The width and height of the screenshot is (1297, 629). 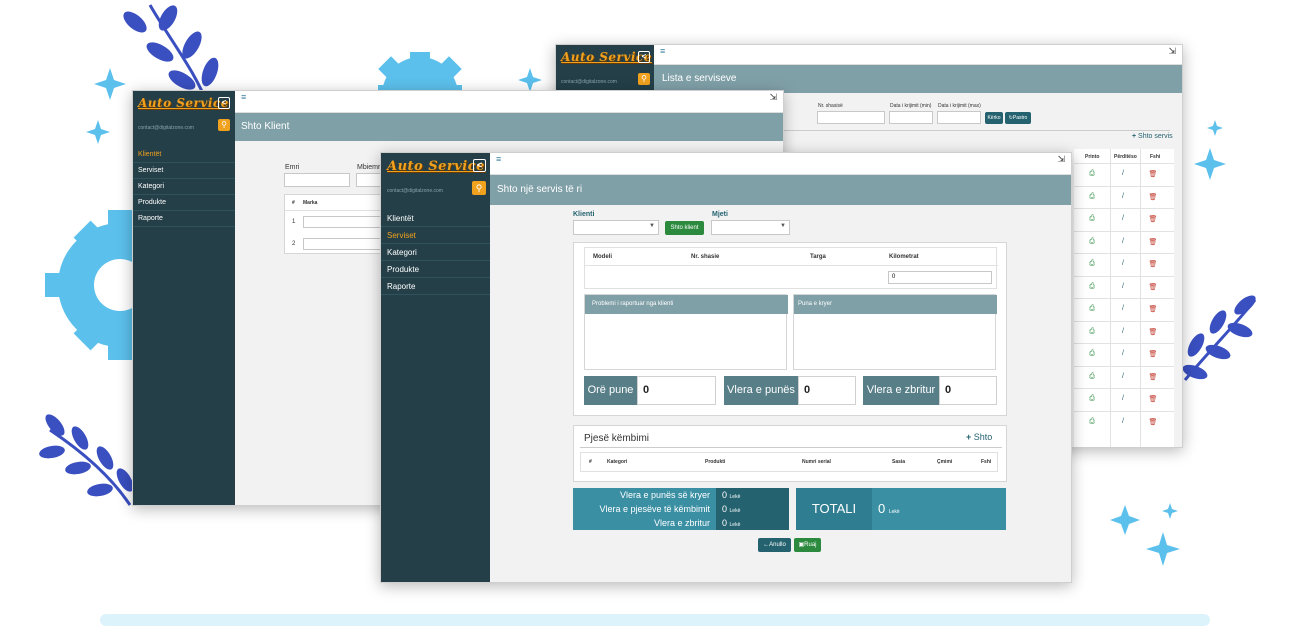 I want to click on discount-input: 0, so click(x=968, y=390).